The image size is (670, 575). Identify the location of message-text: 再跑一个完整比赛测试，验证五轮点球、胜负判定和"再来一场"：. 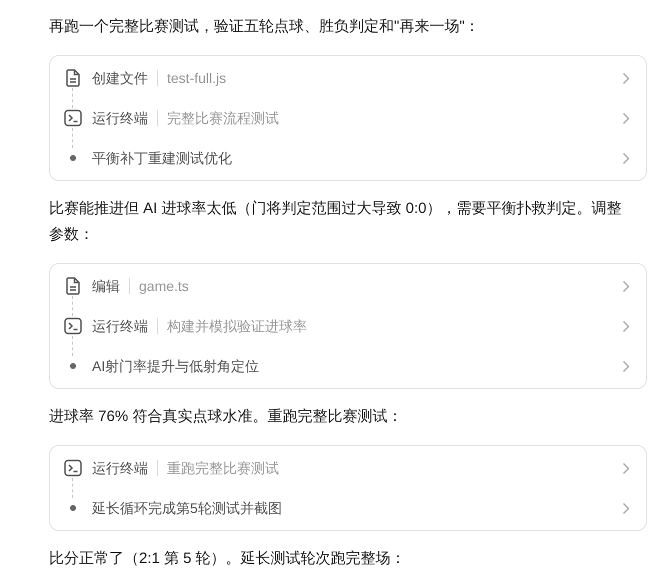
(265, 27).